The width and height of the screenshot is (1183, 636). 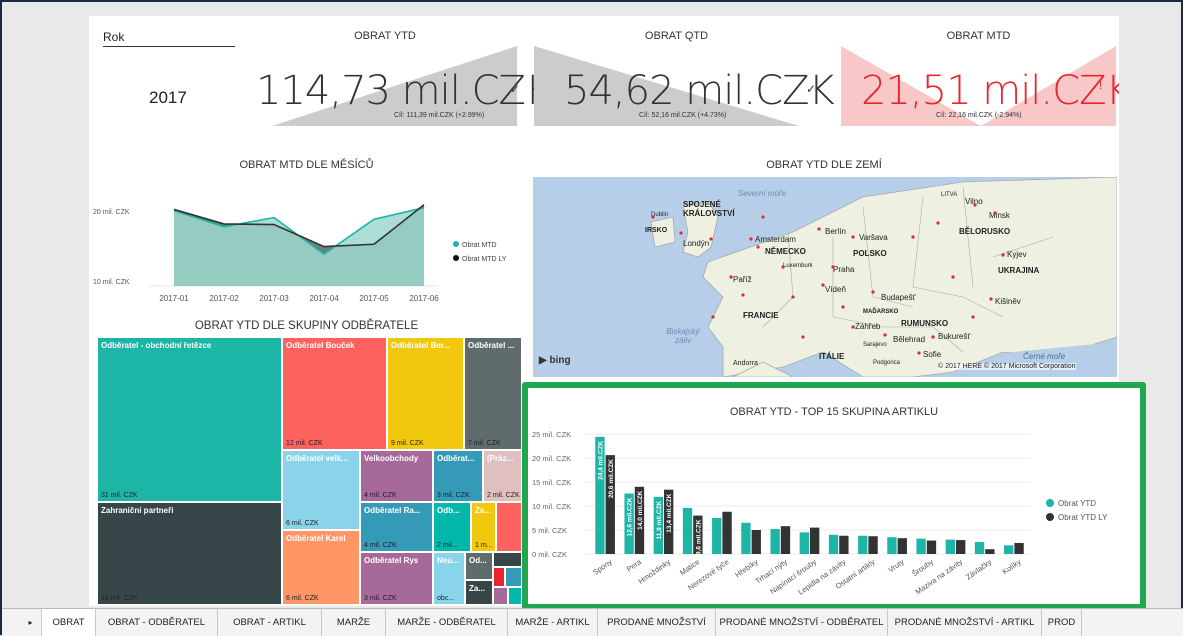 What do you see at coordinates (157, 622) in the screenshot?
I see `tab-1: OBRAT - ODBĚRATEL` at bounding box center [157, 622].